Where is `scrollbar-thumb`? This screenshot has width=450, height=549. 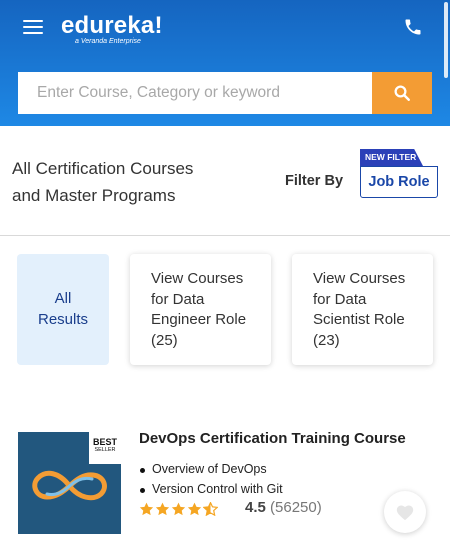 scrollbar-thumb is located at coordinates (446, 40).